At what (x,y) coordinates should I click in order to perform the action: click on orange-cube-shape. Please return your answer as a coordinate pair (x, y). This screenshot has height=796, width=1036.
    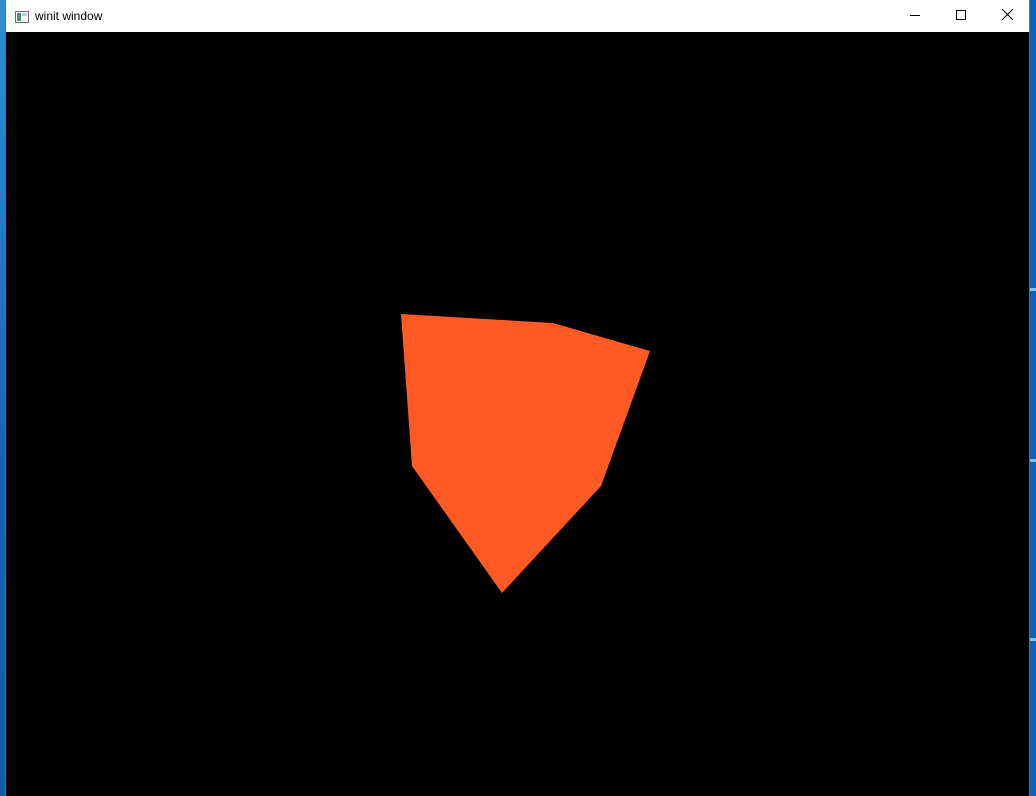
    Looking at the image, I should click on (525, 453).